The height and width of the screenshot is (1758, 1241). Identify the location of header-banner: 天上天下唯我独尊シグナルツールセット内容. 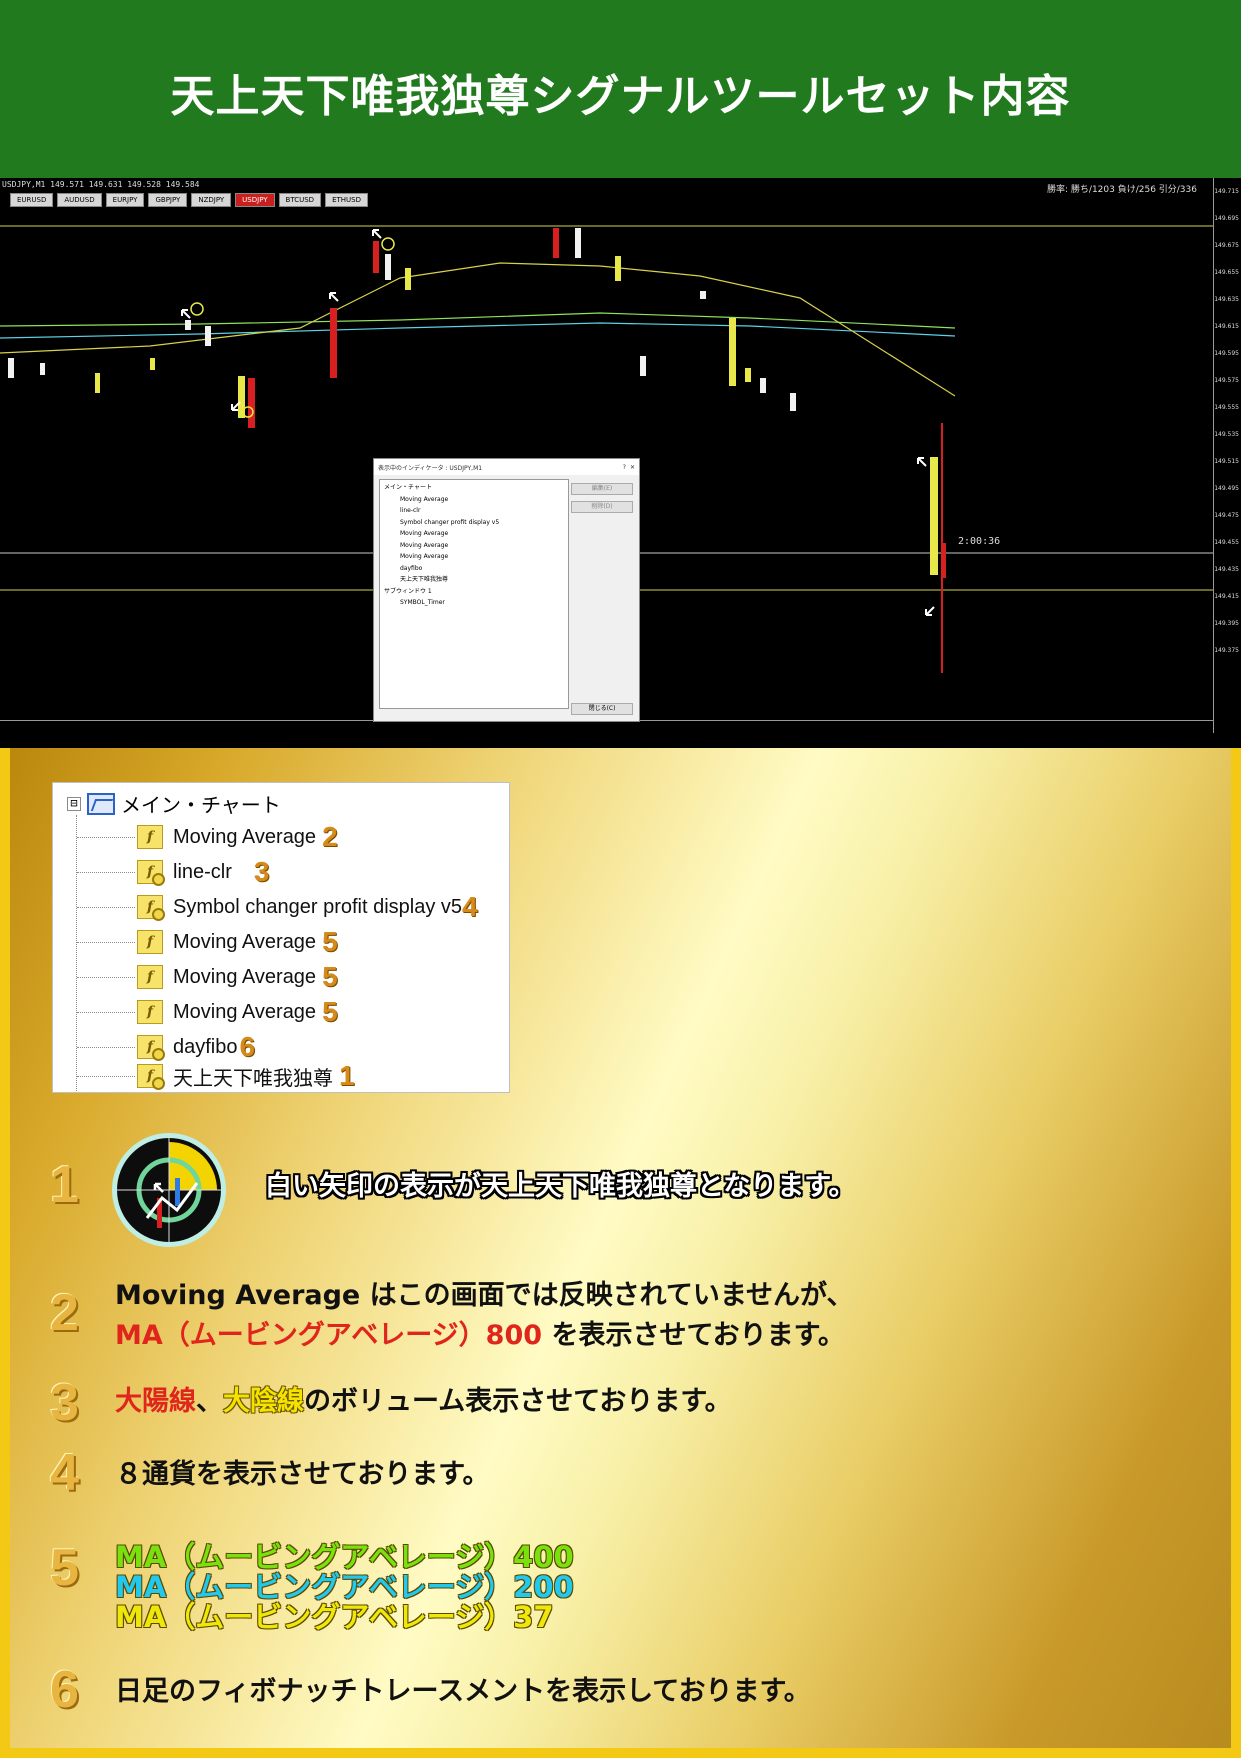
(620, 89).